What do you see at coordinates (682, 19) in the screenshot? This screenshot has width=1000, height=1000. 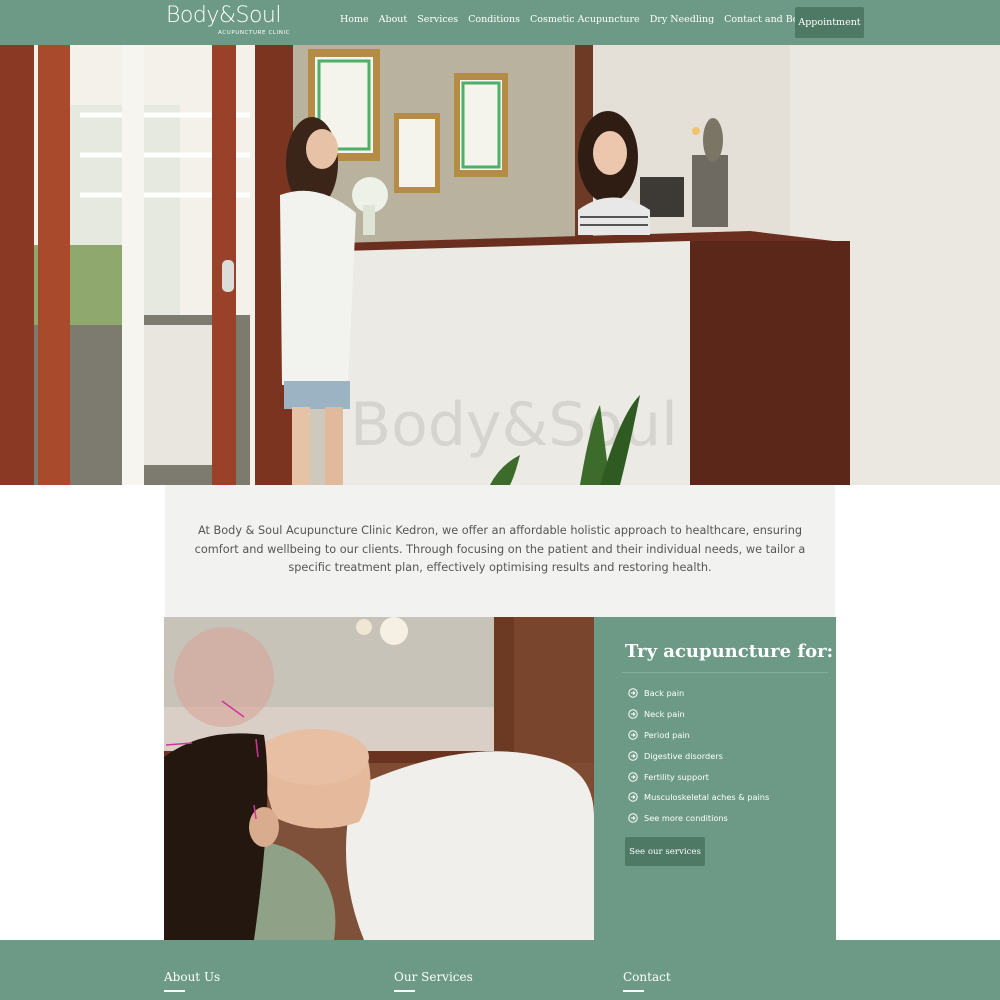 I see `nav-dry-needling: Dry Needling` at bounding box center [682, 19].